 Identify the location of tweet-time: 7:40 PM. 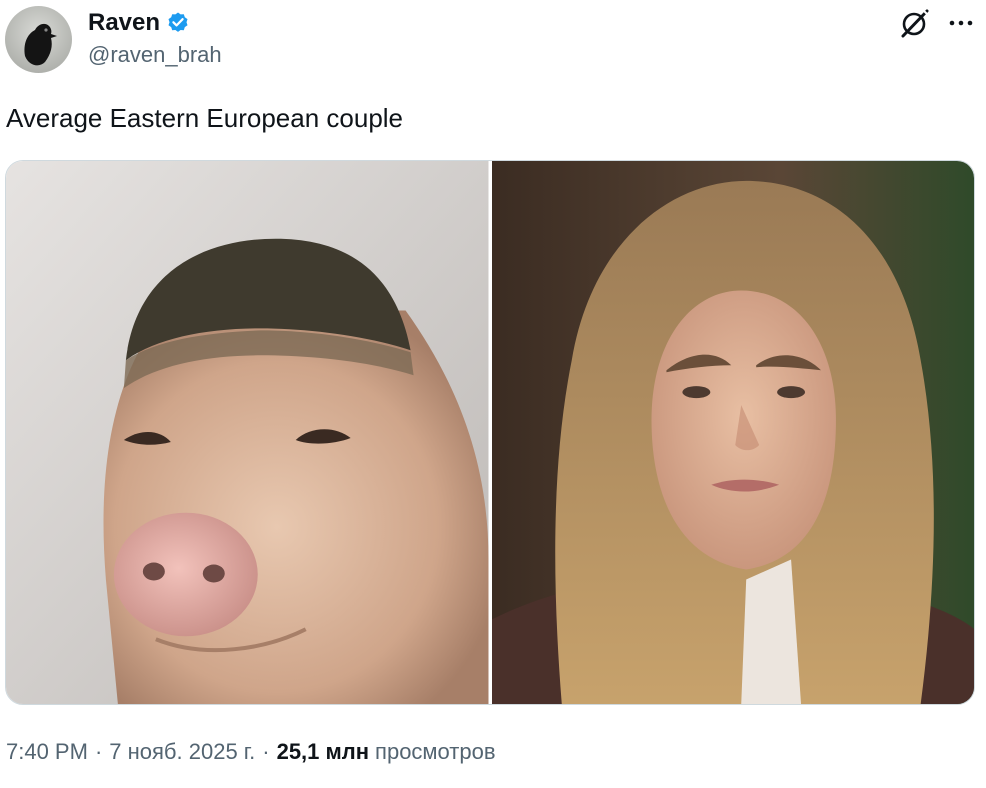
(47, 752).